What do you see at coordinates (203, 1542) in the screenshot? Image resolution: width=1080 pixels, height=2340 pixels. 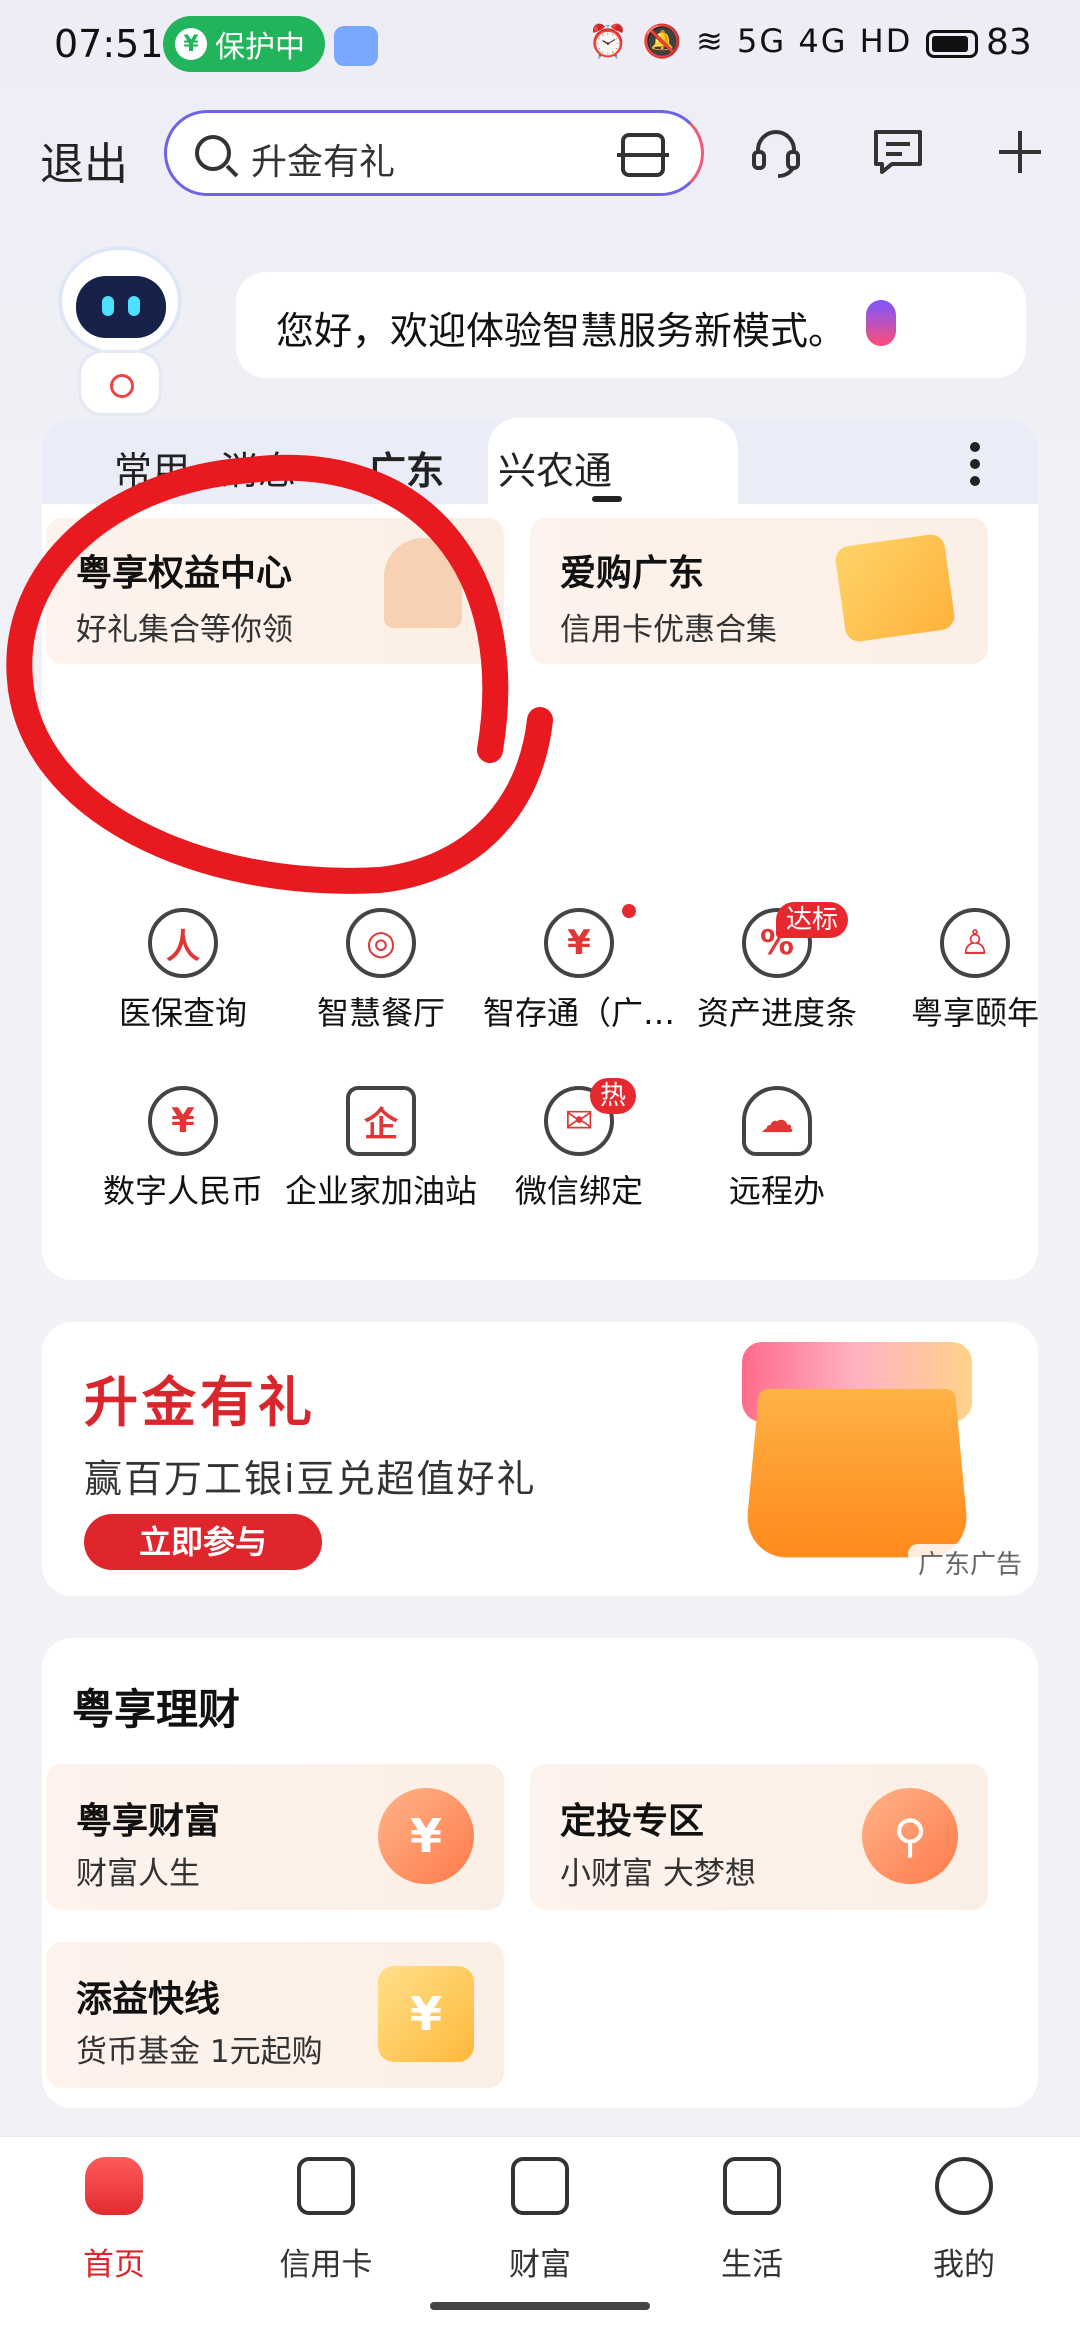 I see `join-now-button: 立即参与` at bounding box center [203, 1542].